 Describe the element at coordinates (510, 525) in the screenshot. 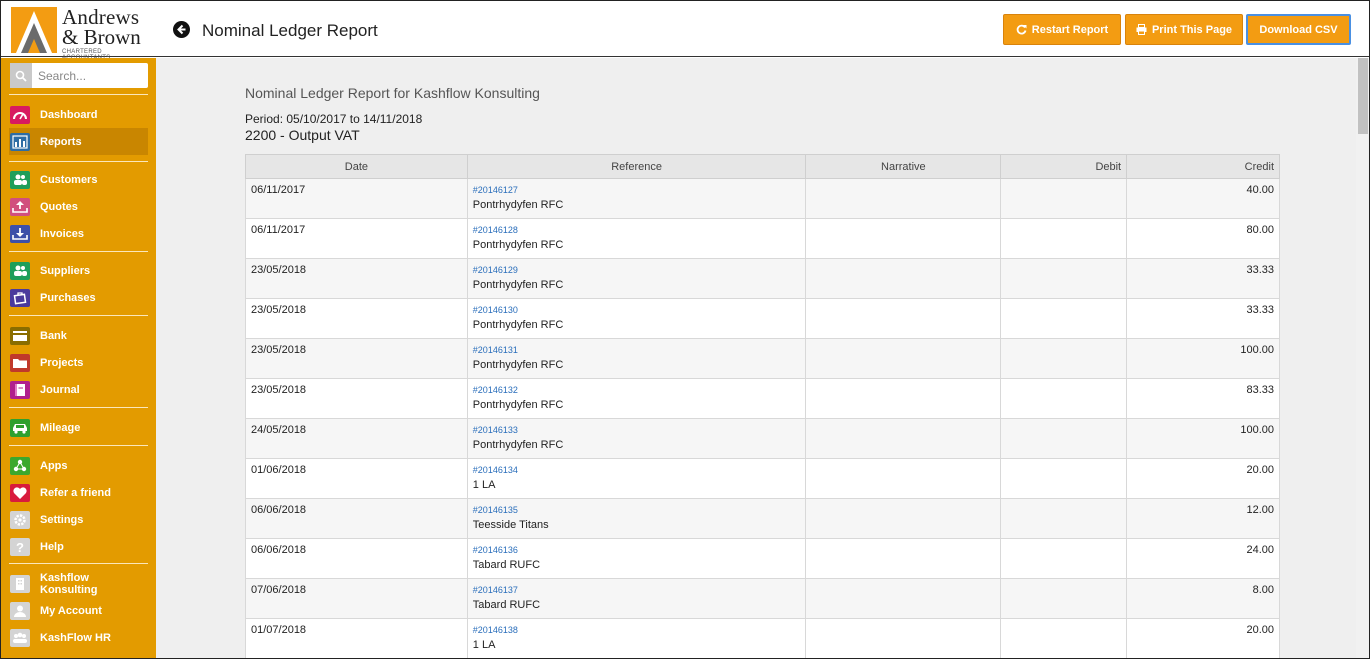

I see `customer-name: Teesside Titans` at that location.